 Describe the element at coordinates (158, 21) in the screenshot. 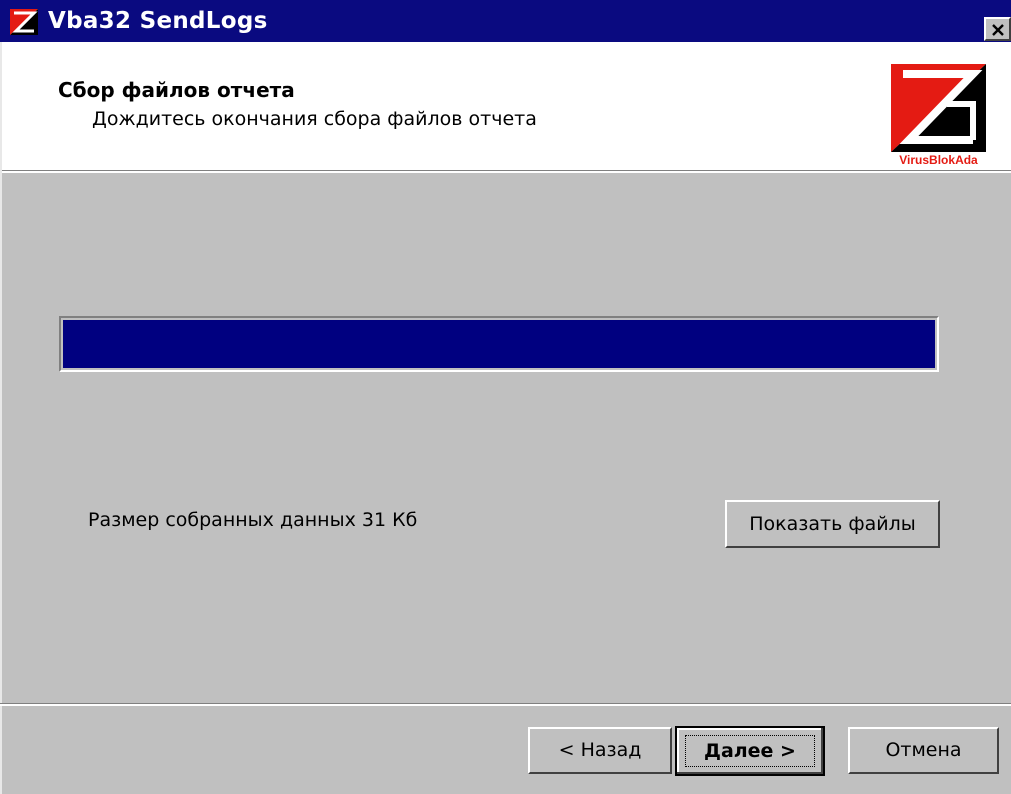

I see `window-title: Vba32 SendLogs` at that location.